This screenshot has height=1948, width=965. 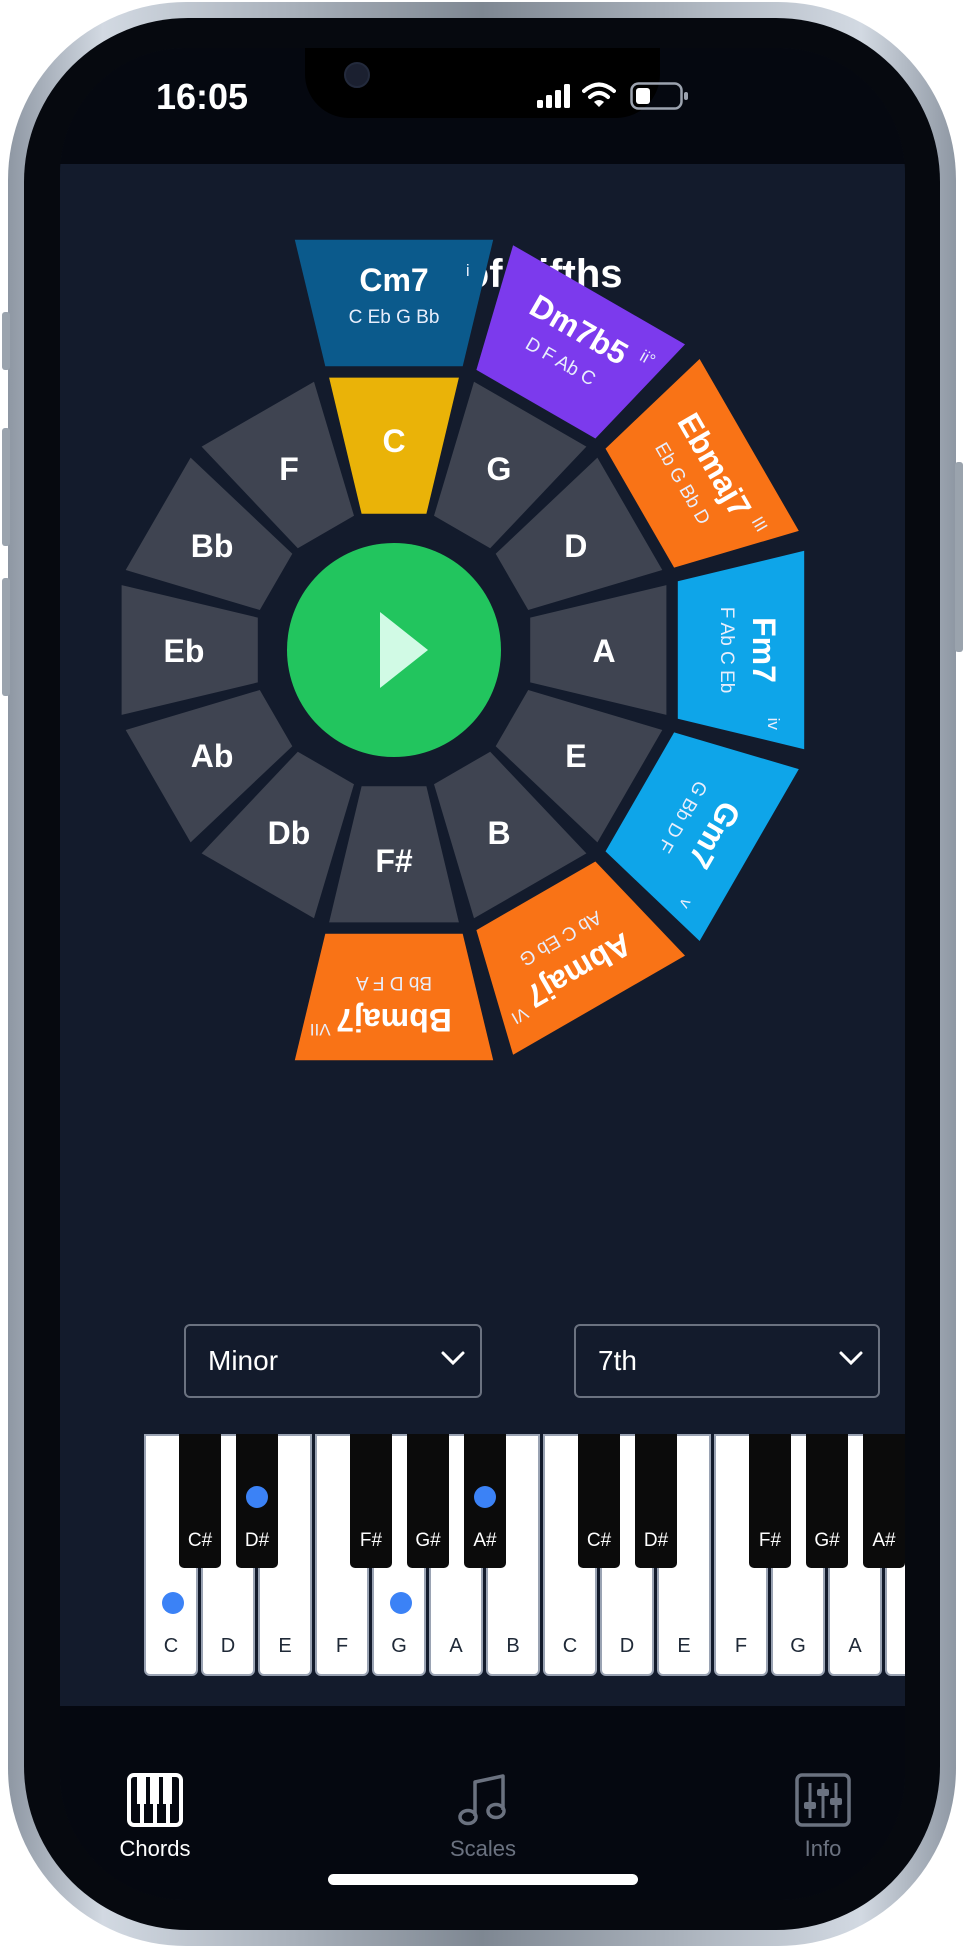 What do you see at coordinates (498, 833) in the screenshot?
I see `key-label: B` at bounding box center [498, 833].